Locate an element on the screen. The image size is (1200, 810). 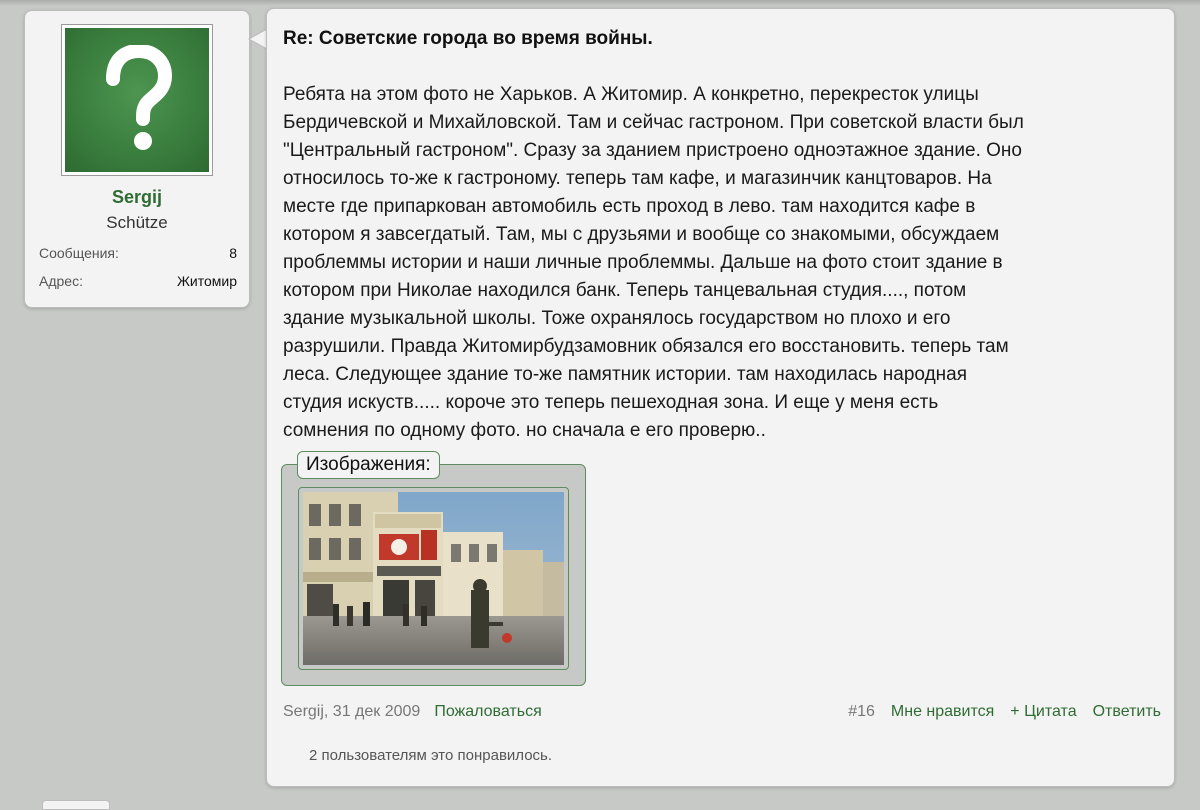
stat-value: Житомир is located at coordinates (206, 281).